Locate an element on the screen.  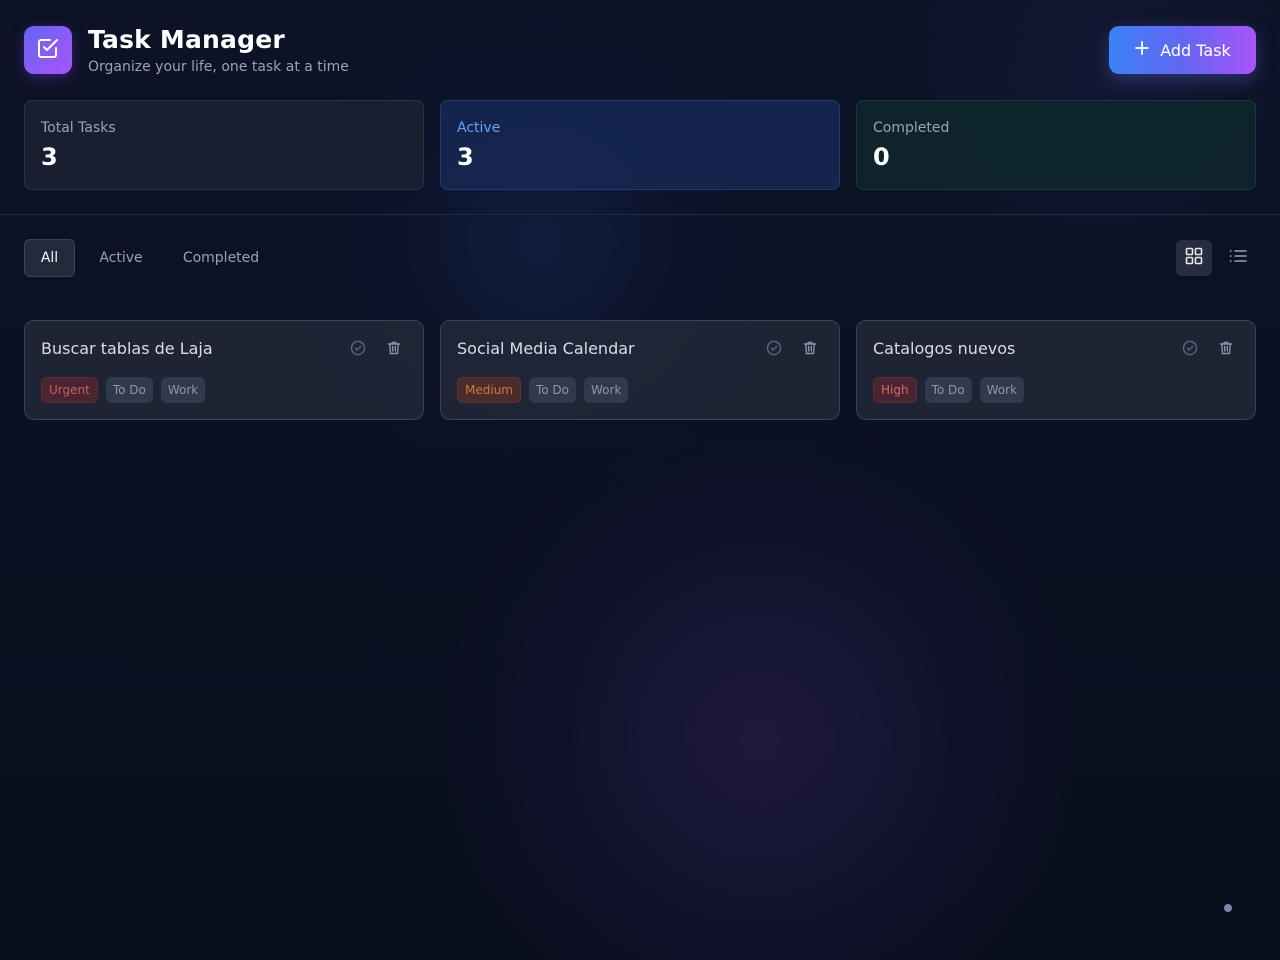
status-indicator-dot is located at coordinates (1228, 908).